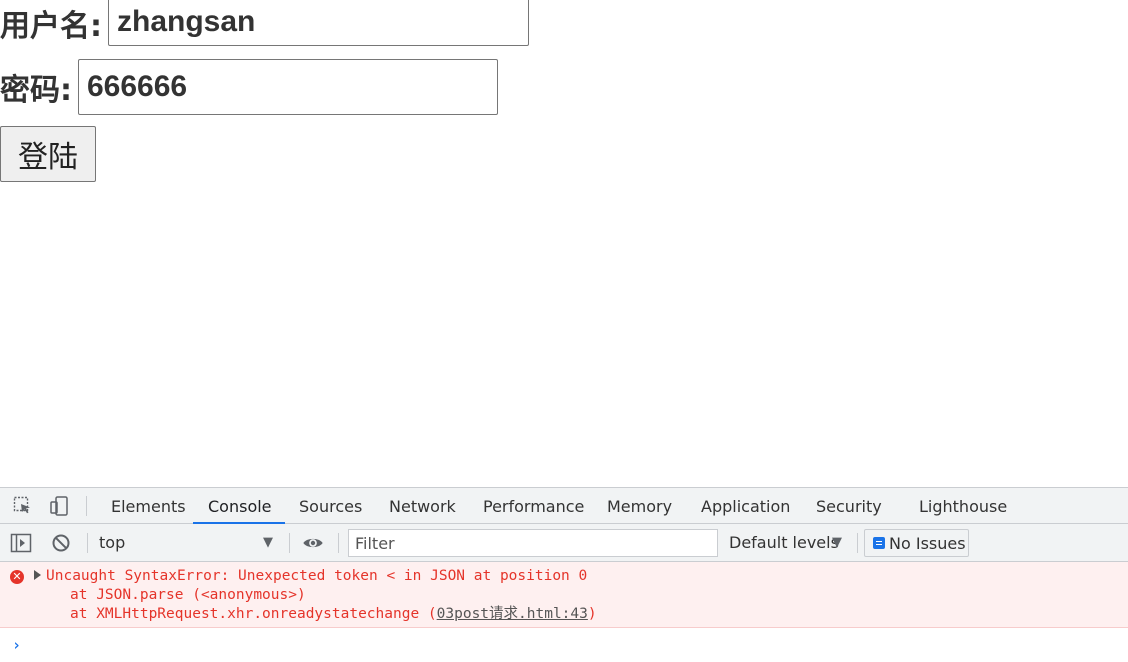 The width and height of the screenshot is (1128, 662). What do you see at coordinates (17, 645) in the screenshot?
I see `prompt-chevron-icon: ›` at bounding box center [17, 645].